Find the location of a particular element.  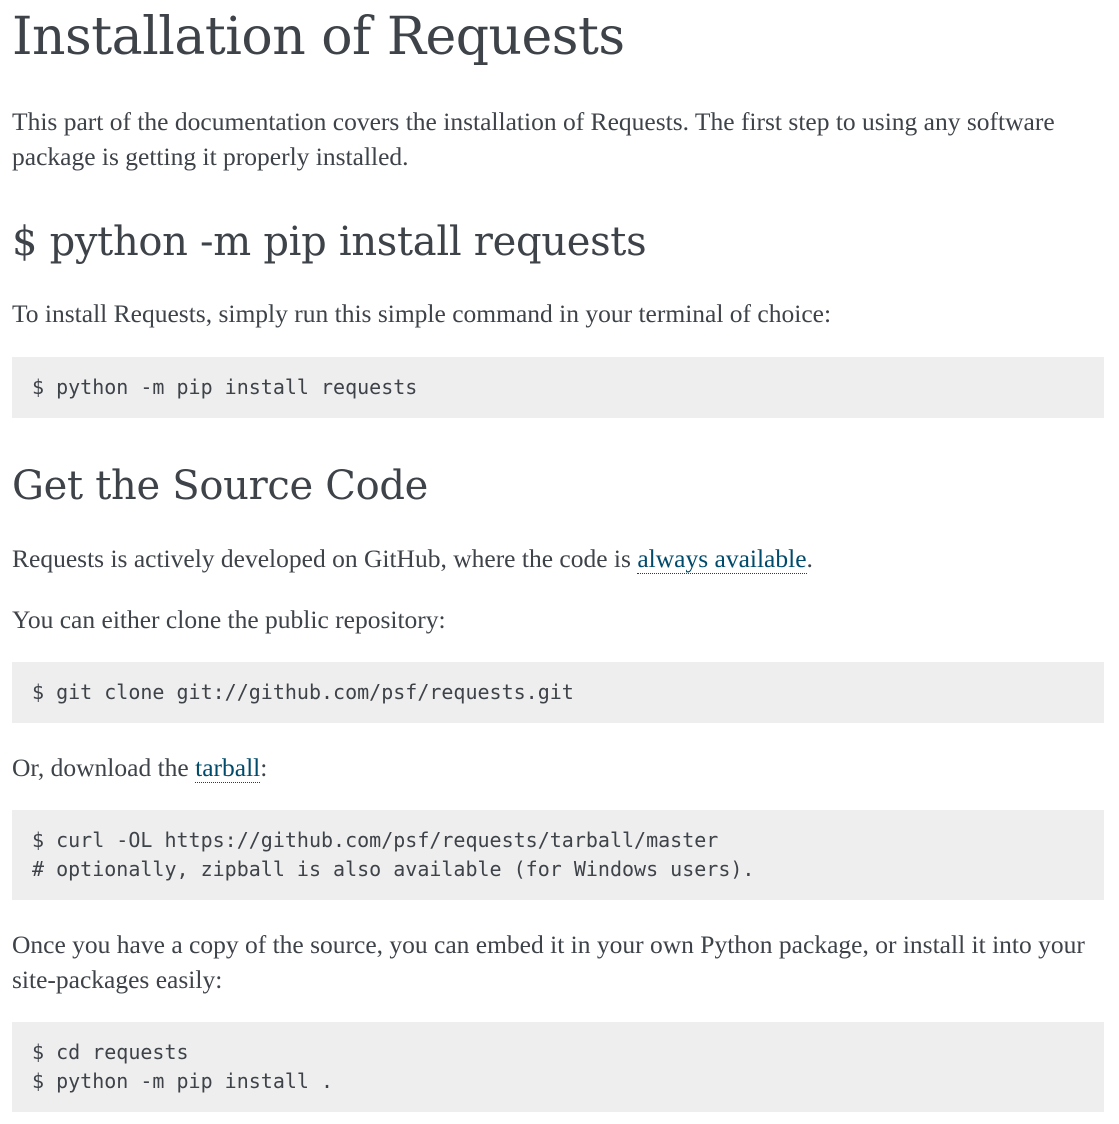

page-title: Installation of Requests is located at coordinates (318, 37).